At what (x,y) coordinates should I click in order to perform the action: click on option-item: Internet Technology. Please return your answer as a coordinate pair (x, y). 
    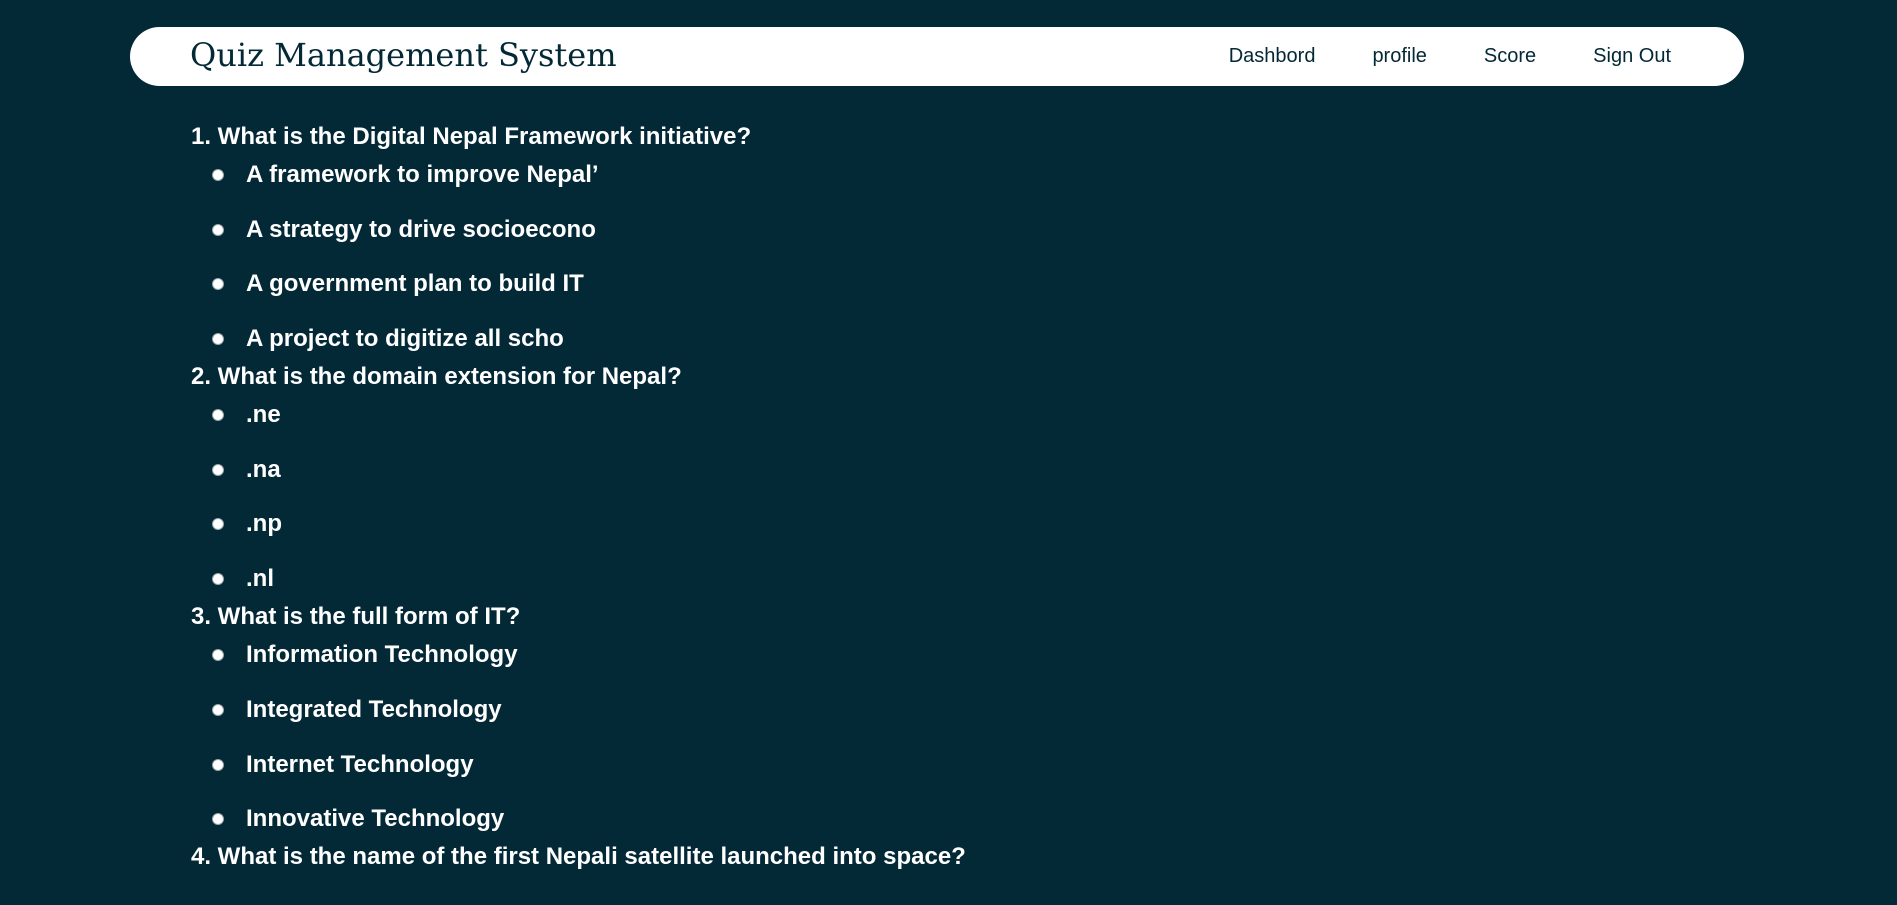
    Looking at the image, I should click on (891, 773).